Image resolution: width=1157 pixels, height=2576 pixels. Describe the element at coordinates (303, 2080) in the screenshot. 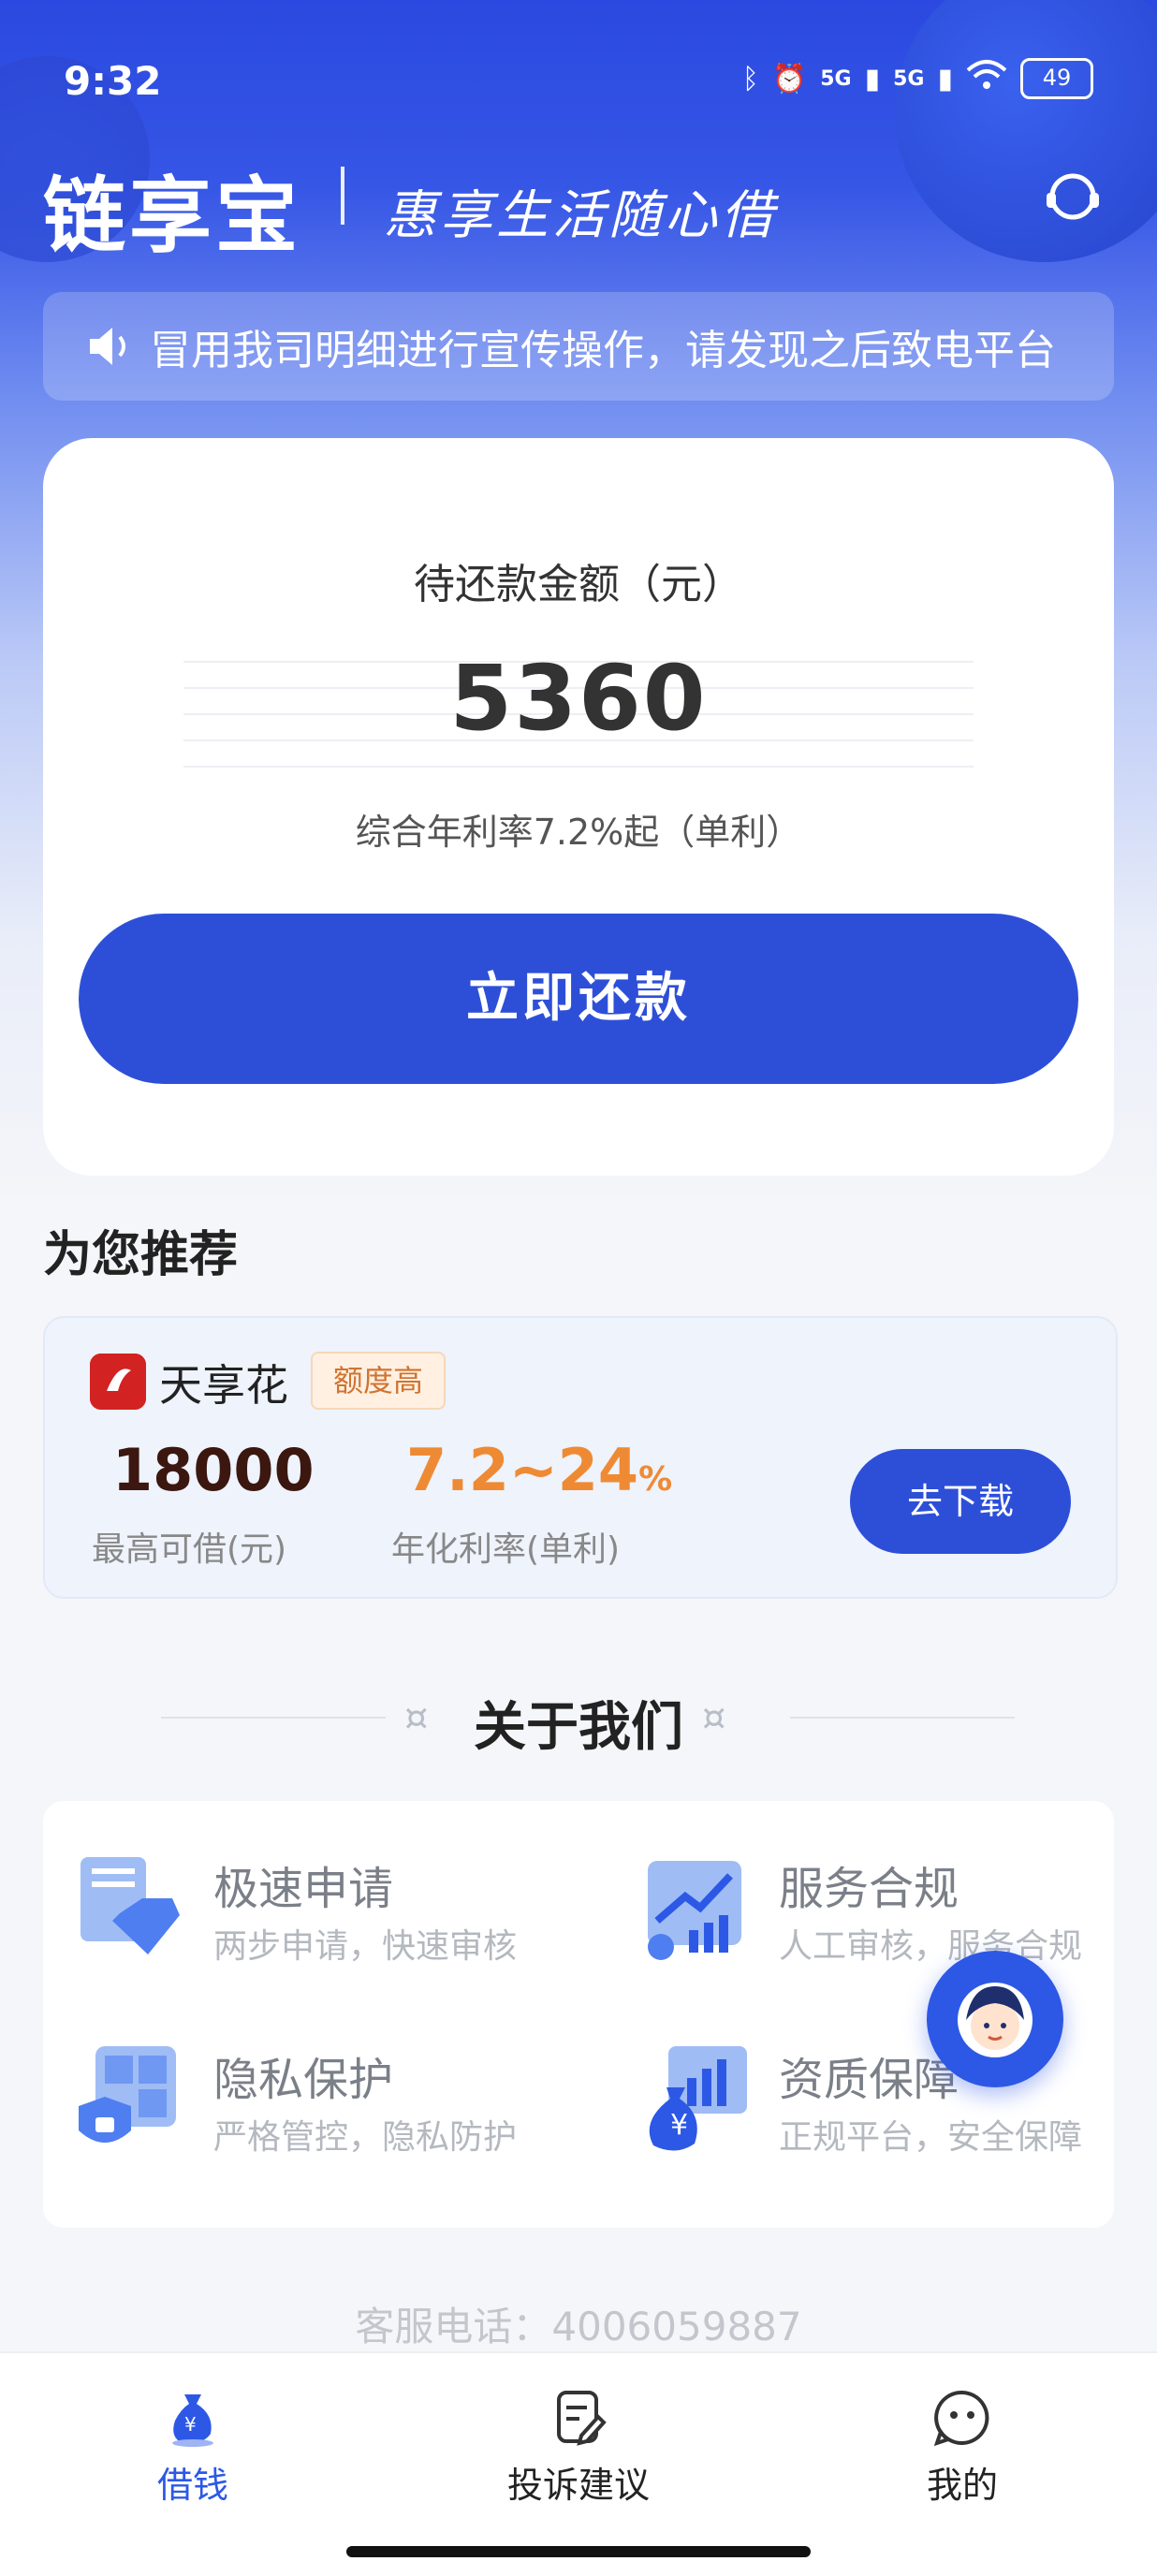

I see `feature-title: 隐私保护` at that location.